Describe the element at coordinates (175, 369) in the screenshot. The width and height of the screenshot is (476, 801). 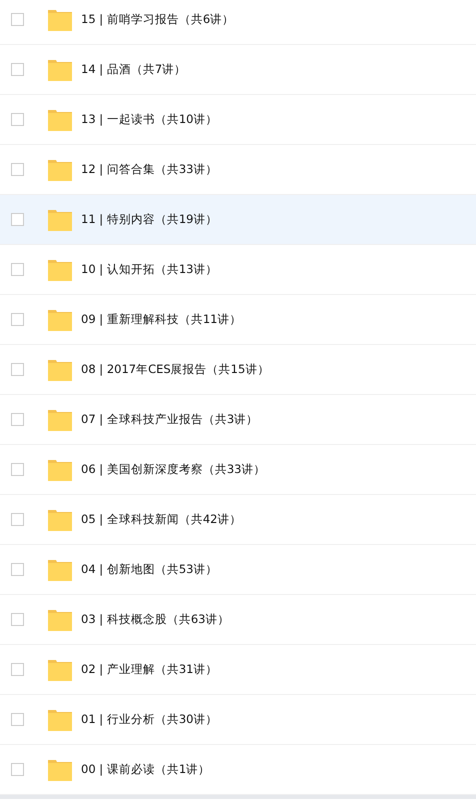
I see `folder-title: 08 | 2017年CES展报告（共15讲）` at that location.